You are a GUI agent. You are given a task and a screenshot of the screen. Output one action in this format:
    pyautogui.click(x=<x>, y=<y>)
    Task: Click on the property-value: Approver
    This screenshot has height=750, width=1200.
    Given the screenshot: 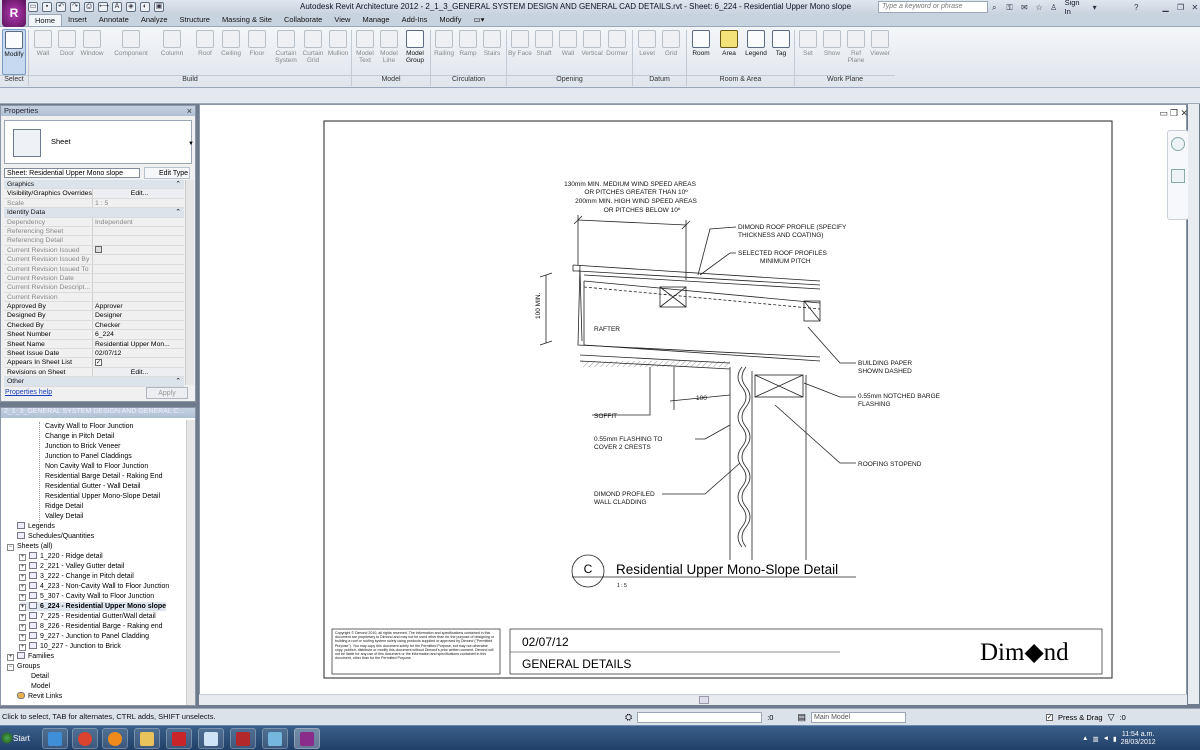 What is the action you would take?
    pyautogui.click(x=138, y=306)
    